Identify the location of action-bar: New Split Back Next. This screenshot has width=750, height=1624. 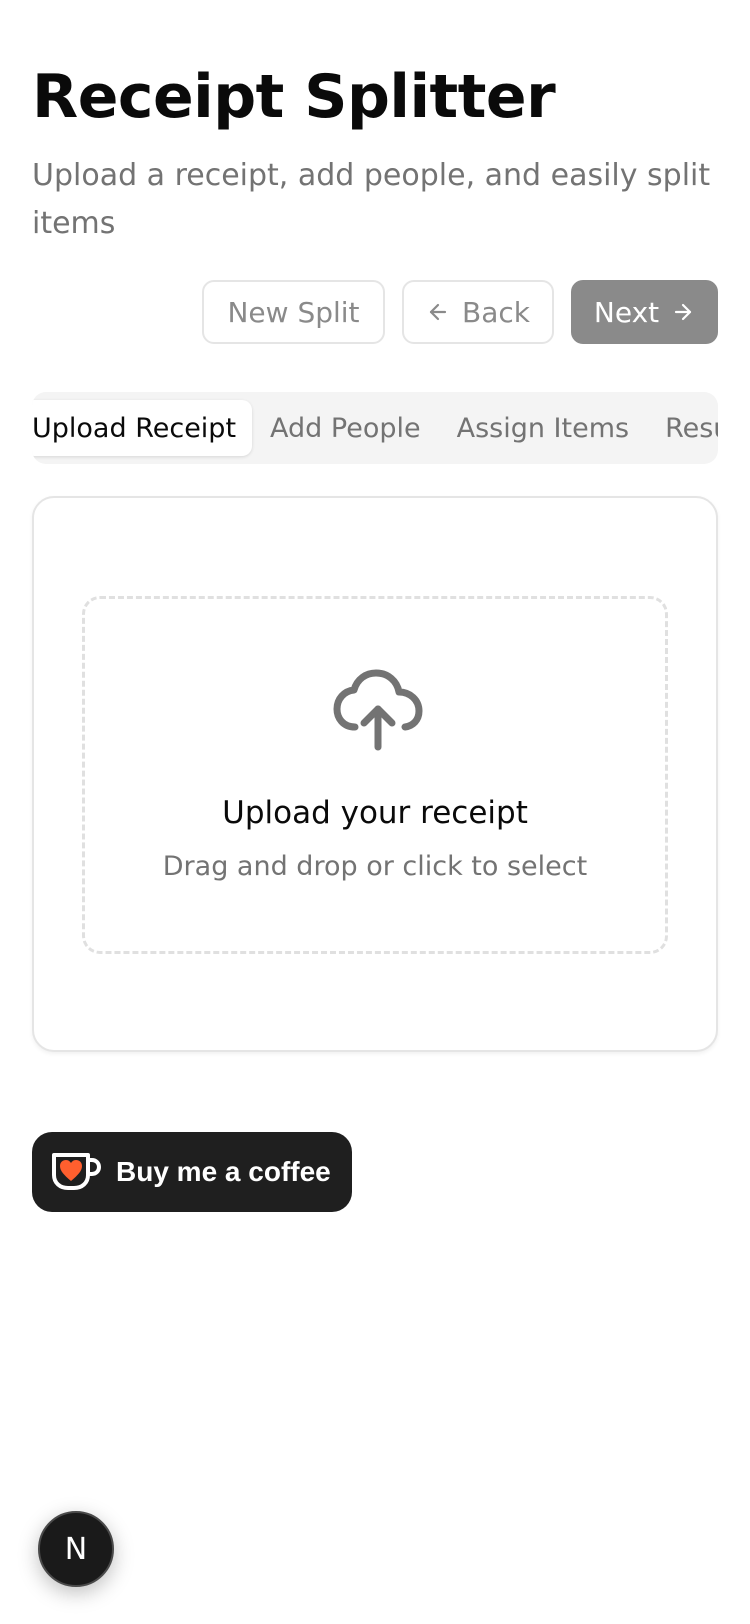
(460, 312).